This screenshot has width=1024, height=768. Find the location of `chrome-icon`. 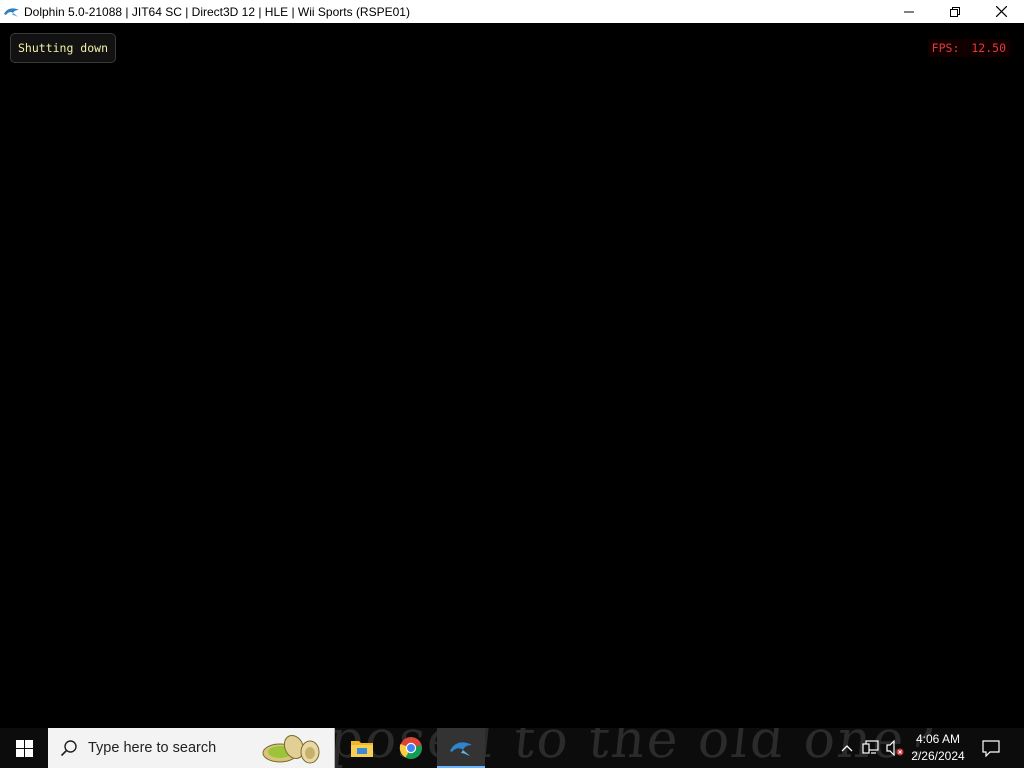

chrome-icon is located at coordinates (410, 748).